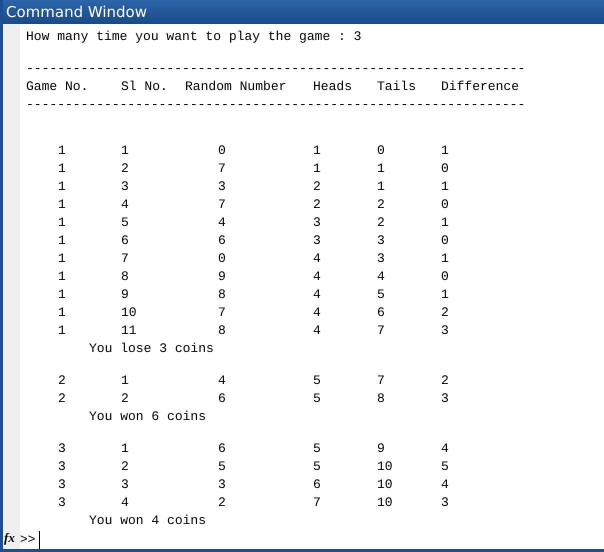  I want to click on prompt-text: How many time you want to play the game : 3, so click(194, 37).